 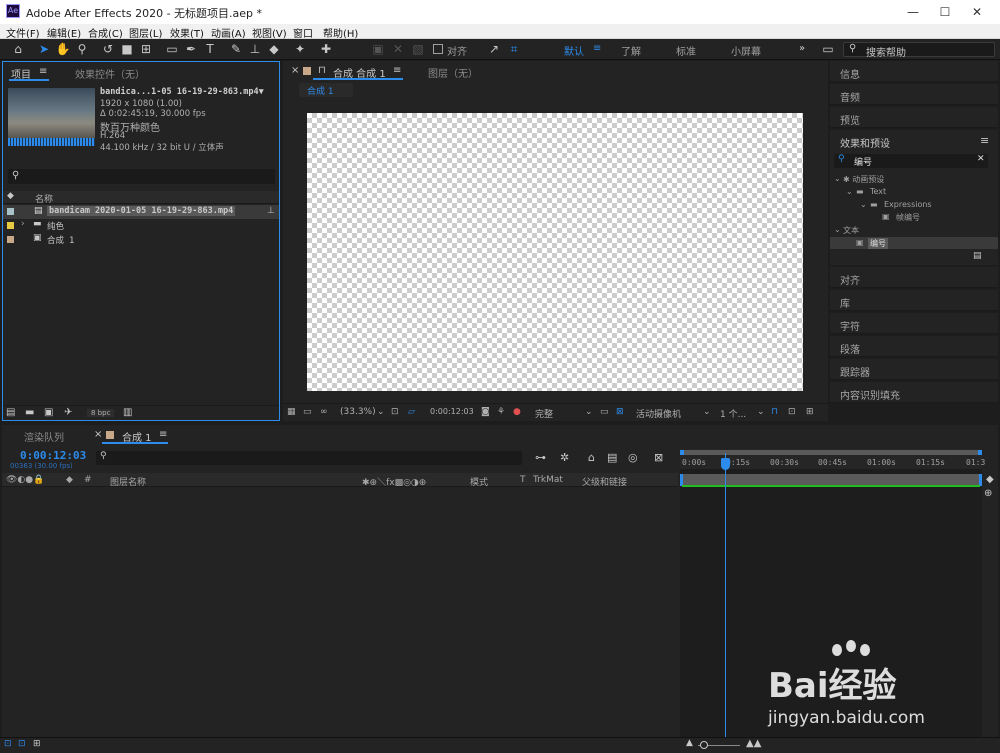 What do you see at coordinates (307, 412) in the screenshot?
I see `monitor-icon: ▭` at bounding box center [307, 412].